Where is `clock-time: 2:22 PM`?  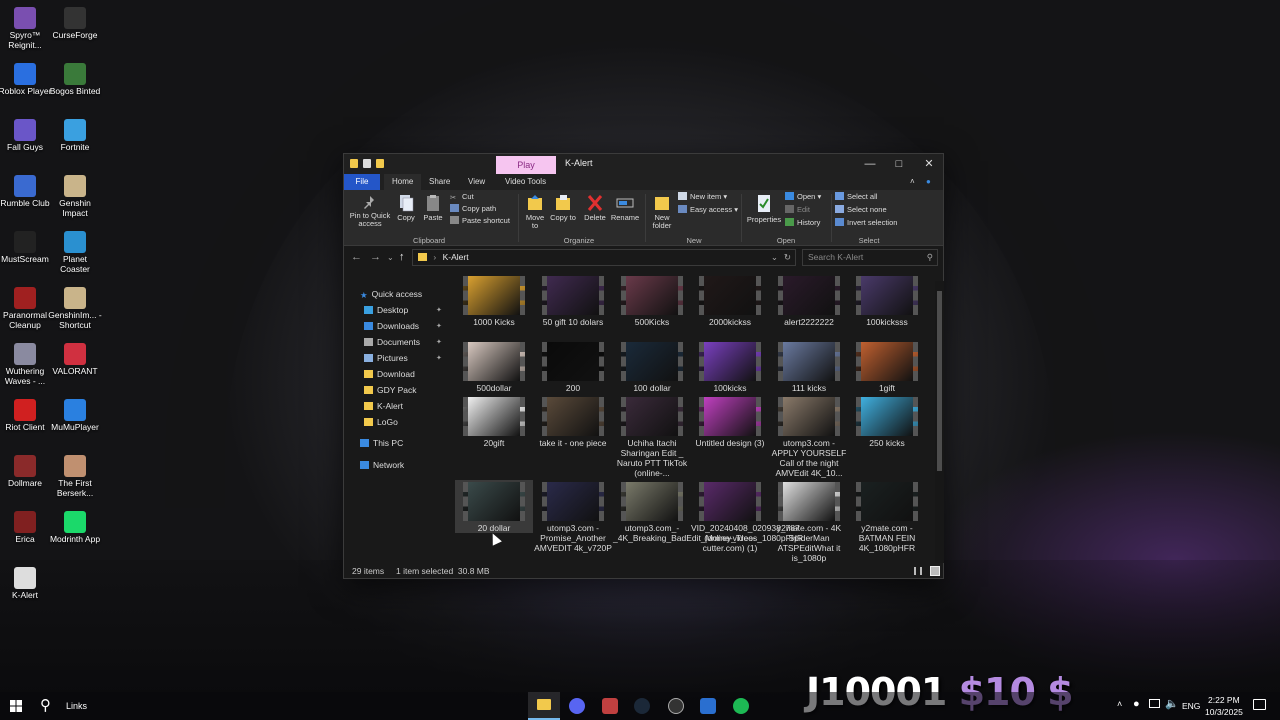 clock-time: 2:22 PM is located at coordinates (1224, 700).